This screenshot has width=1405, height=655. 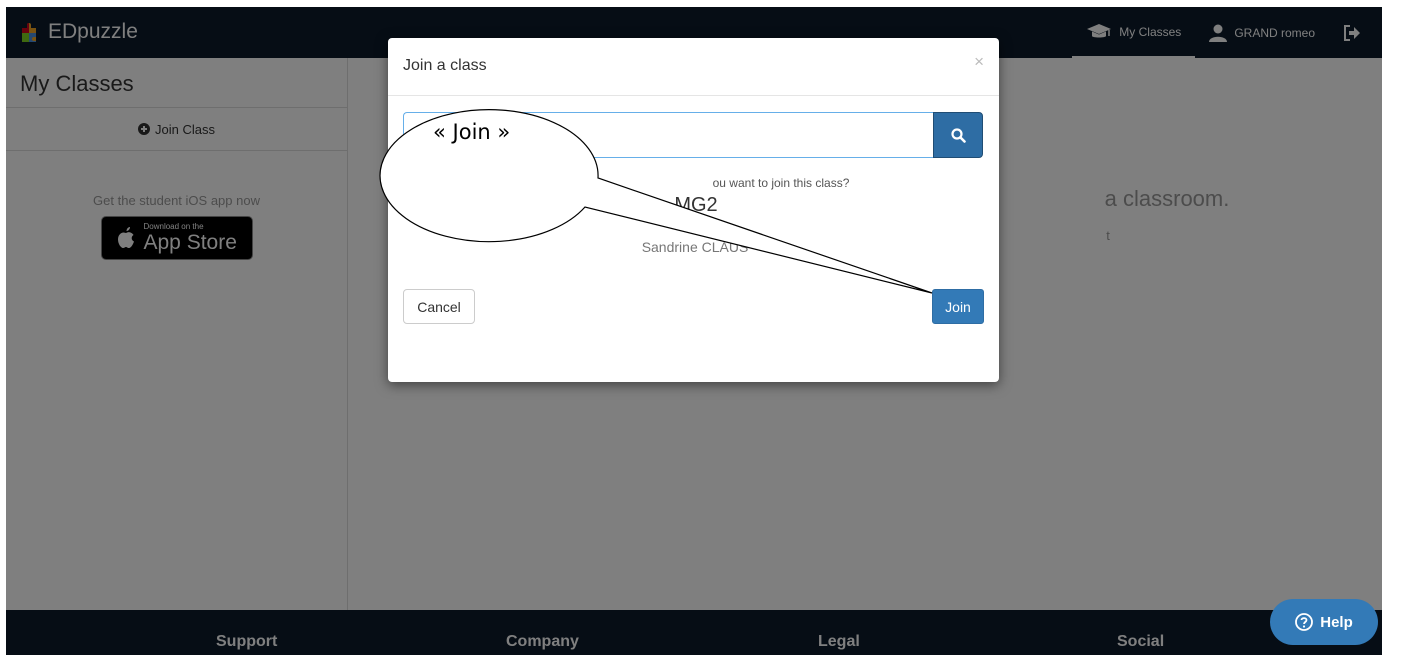 I want to click on teacher-name: Sandrine CLAUS, so click(x=693, y=247).